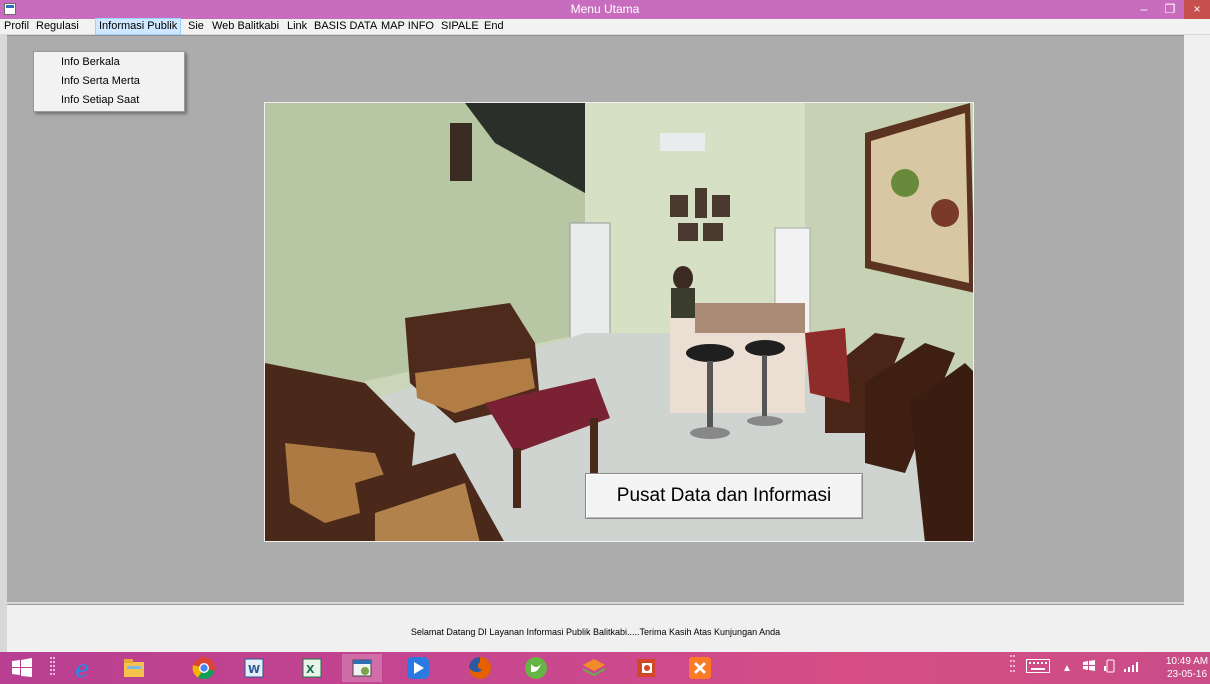 This screenshot has width=1210, height=684. What do you see at coordinates (245, 26) in the screenshot?
I see `menu-web-balitkabi: Web Balitkabi` at bounding box center [245, 26].